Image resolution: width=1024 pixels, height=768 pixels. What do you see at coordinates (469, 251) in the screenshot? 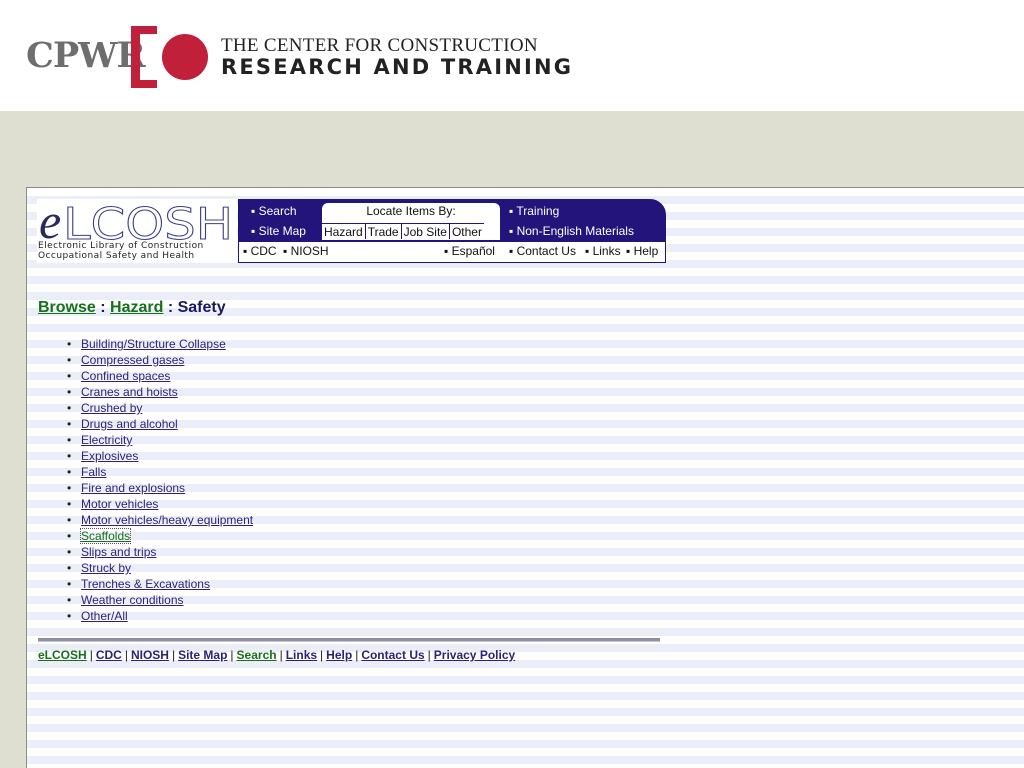
I see `nav-espanol-link: ▪ Español` at bounding box center [469, 251].